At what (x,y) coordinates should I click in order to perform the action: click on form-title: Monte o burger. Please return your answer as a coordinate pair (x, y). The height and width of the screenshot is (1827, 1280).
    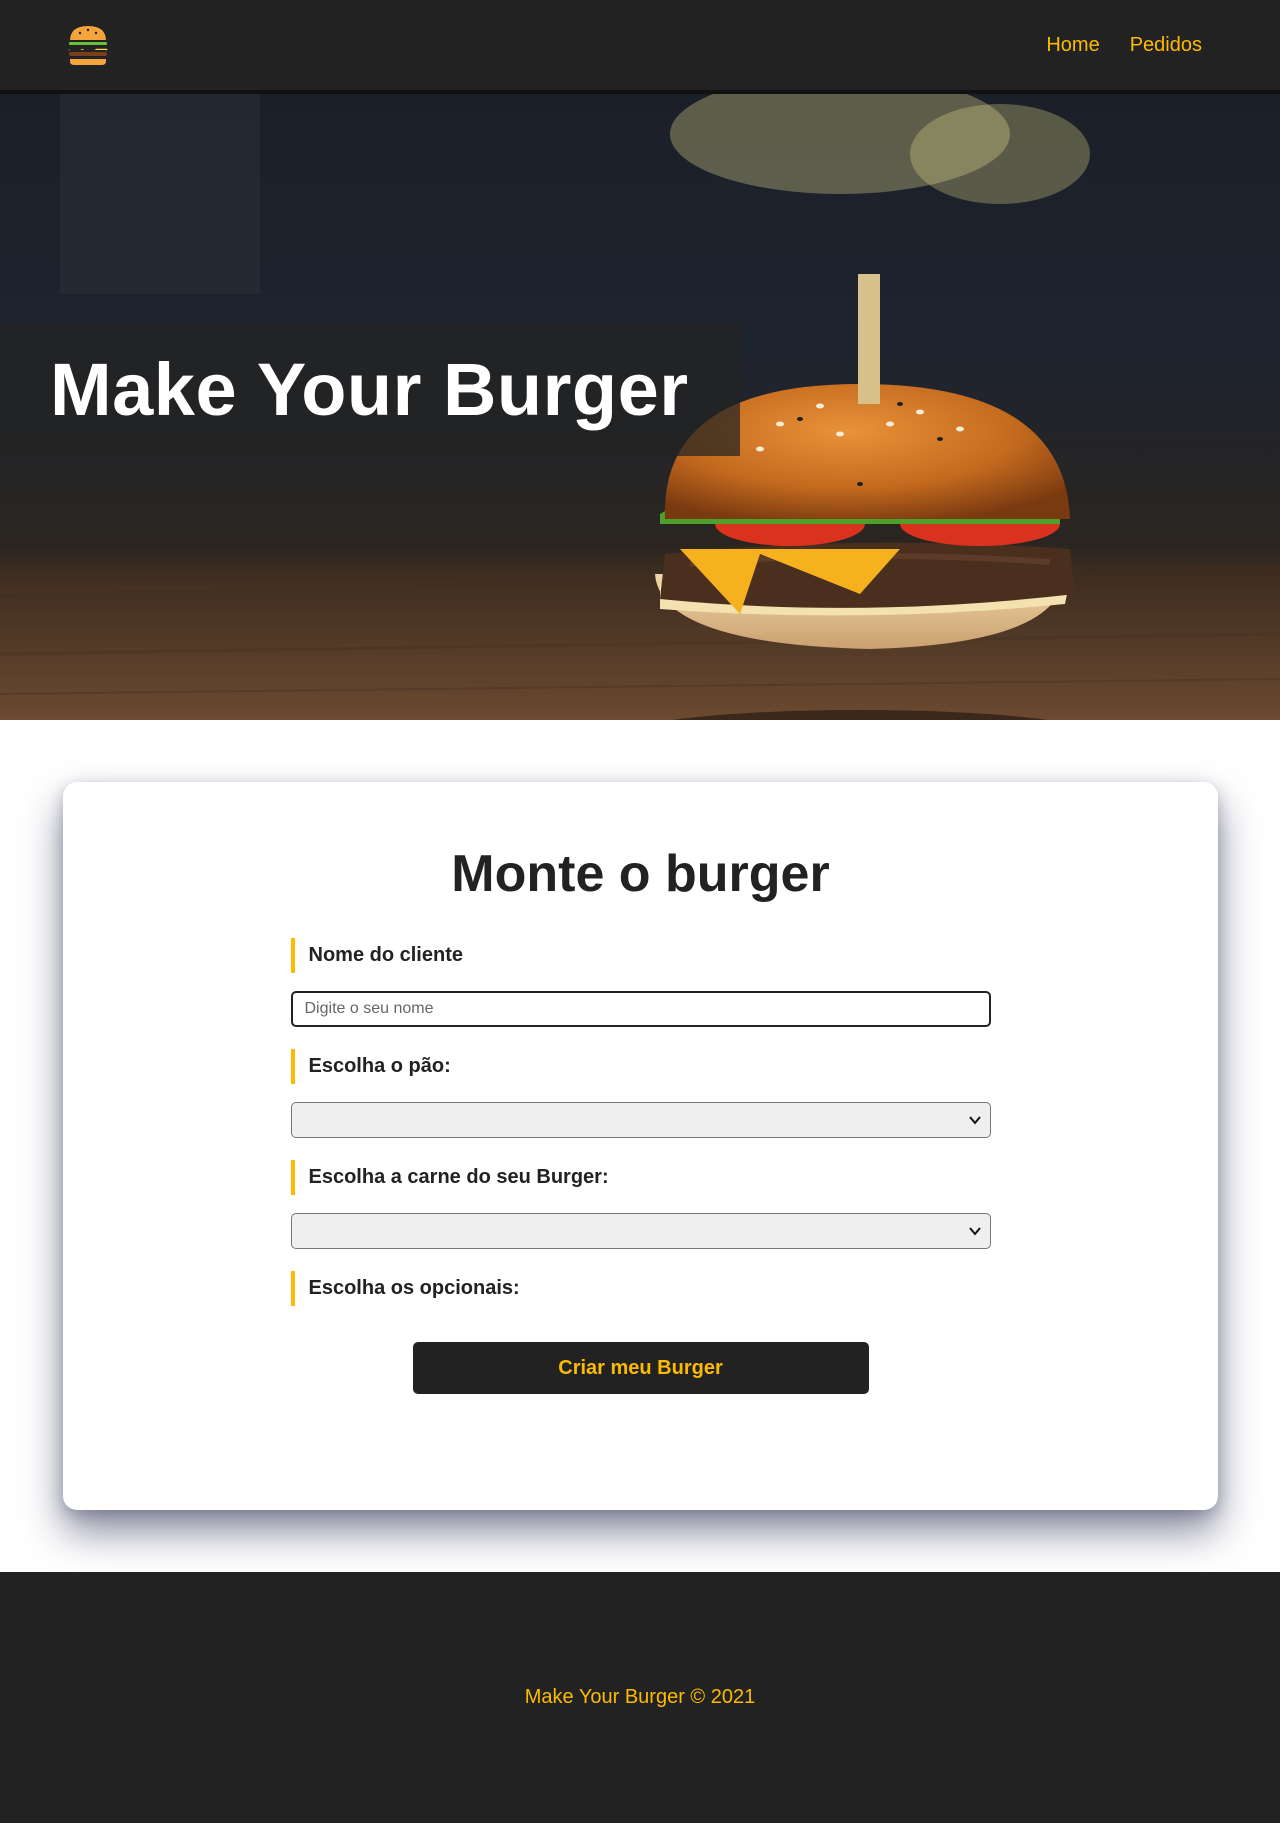
    Looking at the image, I should click on (640, 874).